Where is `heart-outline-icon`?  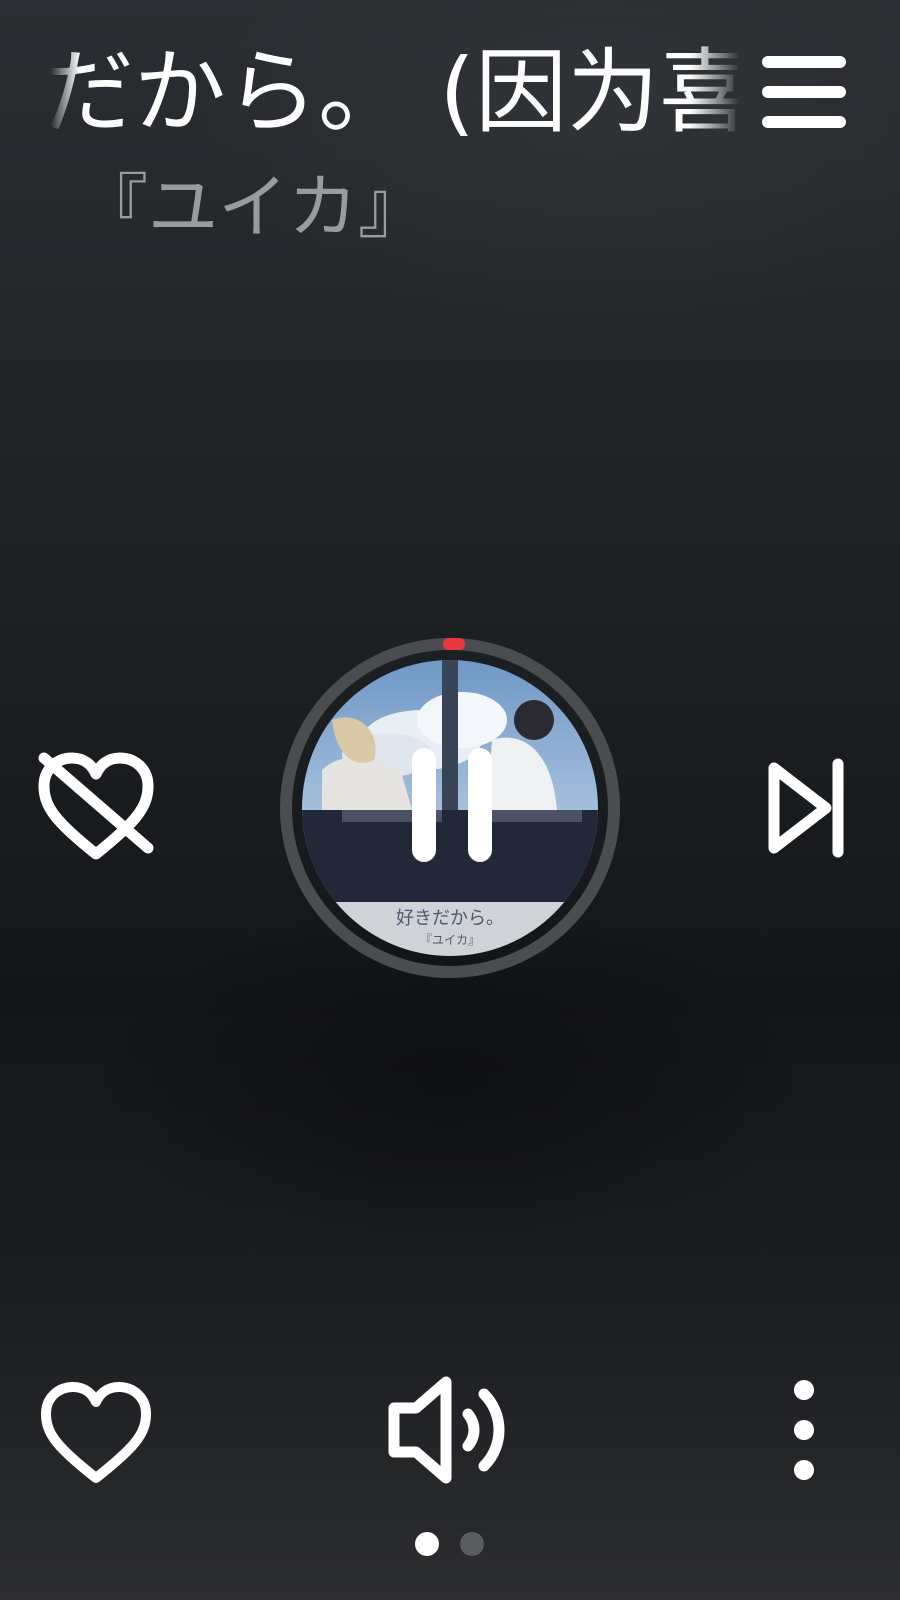
heart-outline-icon is located at coordinates (96, 1433).